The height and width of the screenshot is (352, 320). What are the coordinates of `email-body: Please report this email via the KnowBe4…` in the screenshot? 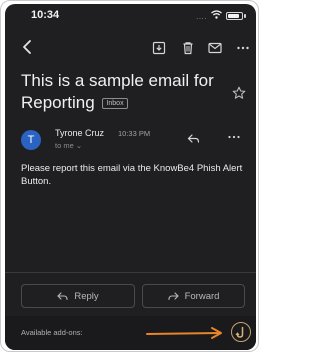 It's located at (132, 175).